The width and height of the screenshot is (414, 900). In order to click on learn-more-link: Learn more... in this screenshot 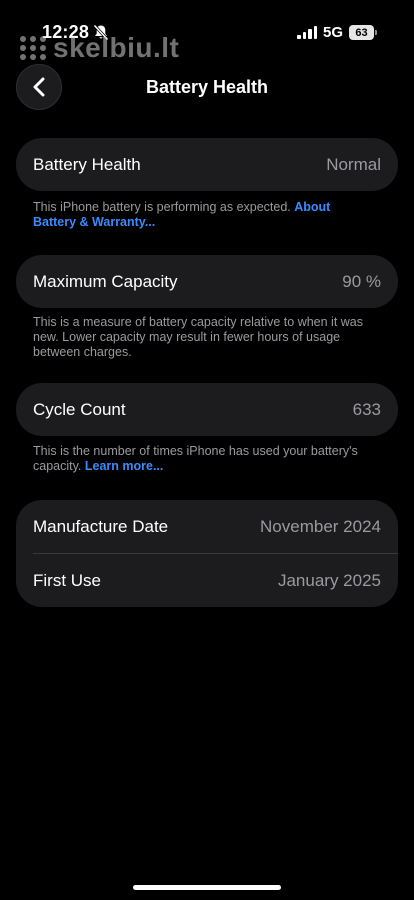, I will do `click(124, 466)`.